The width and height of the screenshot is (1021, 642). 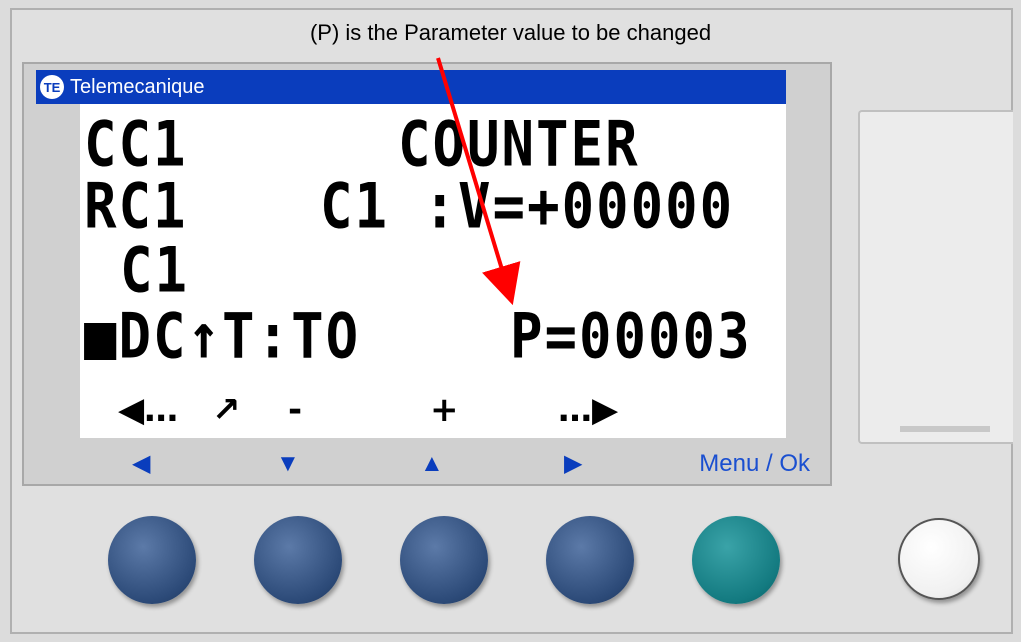 I want to click on annotation-caption: (P) is the Parameter value to be changed, so click(x=510, y=32).